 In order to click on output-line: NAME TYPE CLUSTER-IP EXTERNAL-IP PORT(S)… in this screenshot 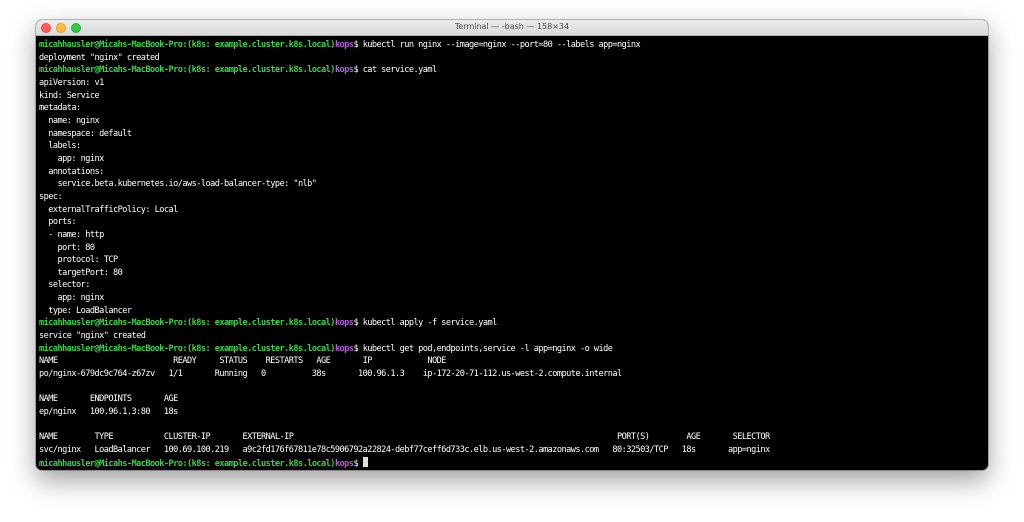, I will do `click(404, 437)`.